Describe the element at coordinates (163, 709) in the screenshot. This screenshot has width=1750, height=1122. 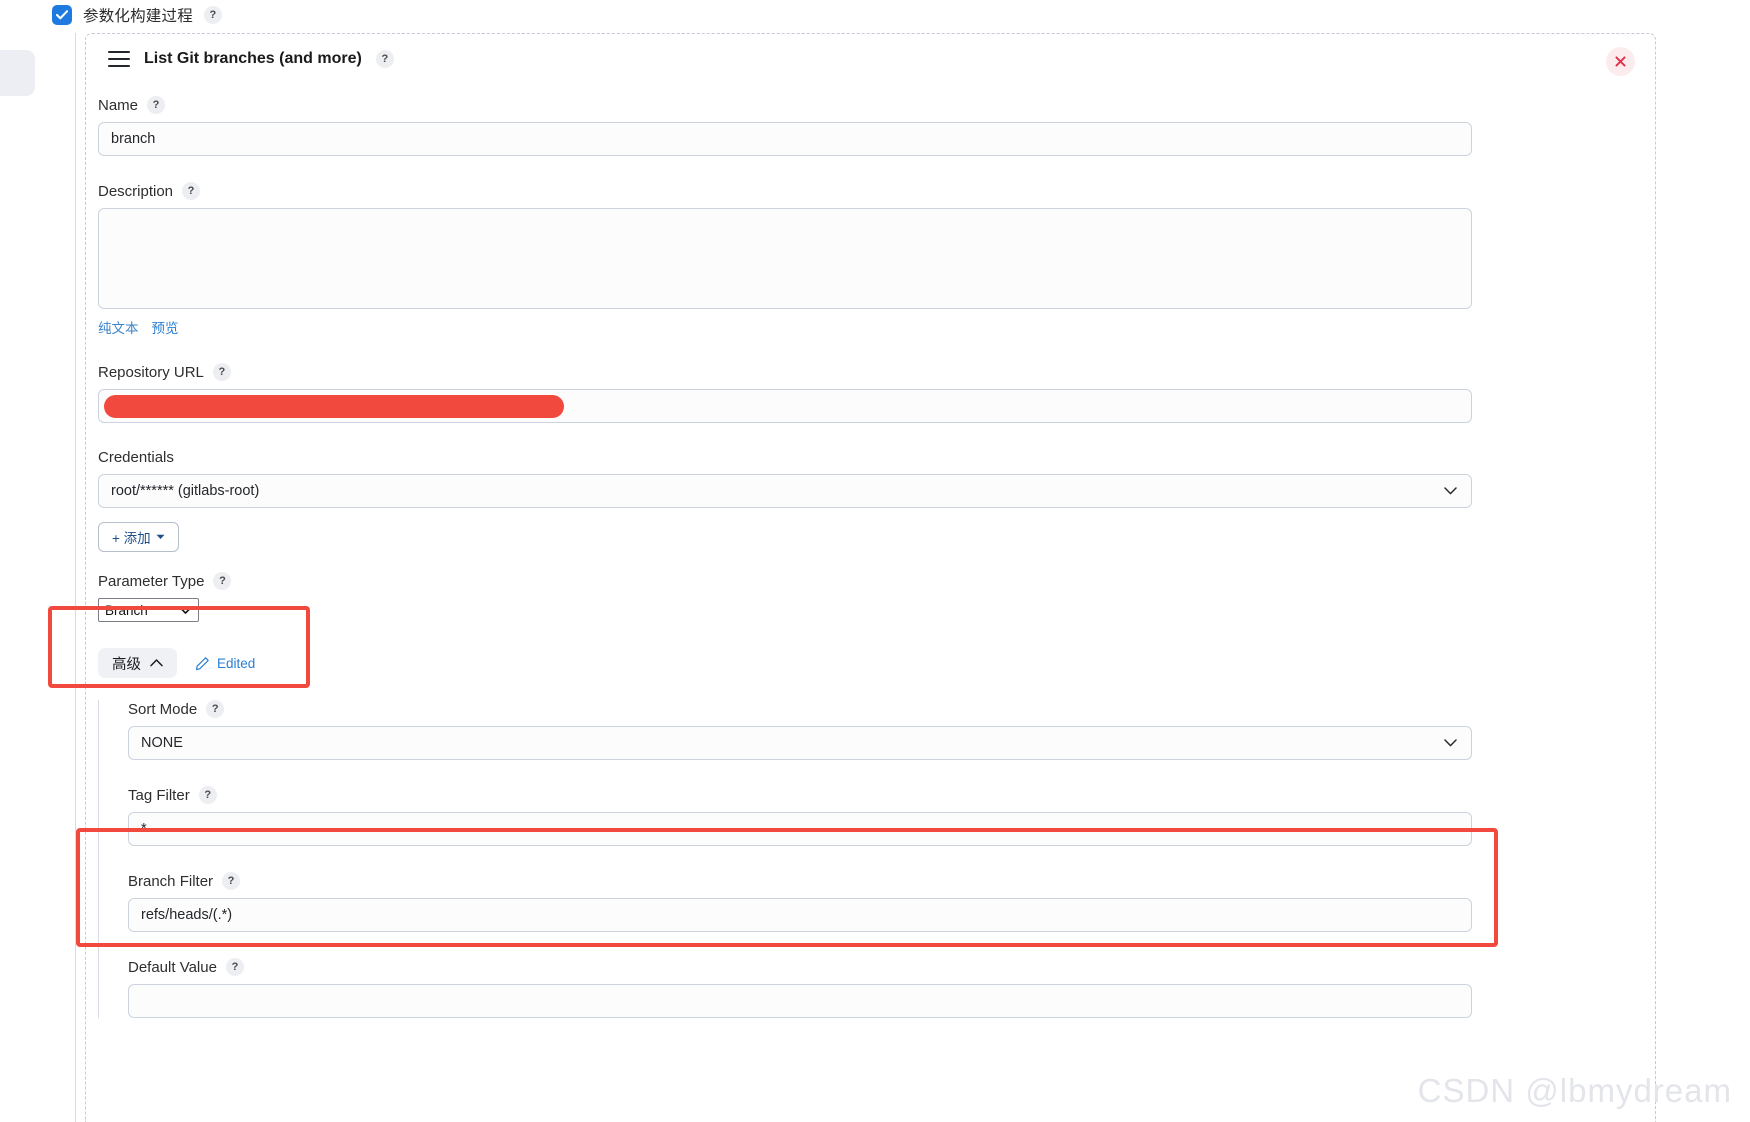
I see `label-sort-mode: Sort Mode` at that location.